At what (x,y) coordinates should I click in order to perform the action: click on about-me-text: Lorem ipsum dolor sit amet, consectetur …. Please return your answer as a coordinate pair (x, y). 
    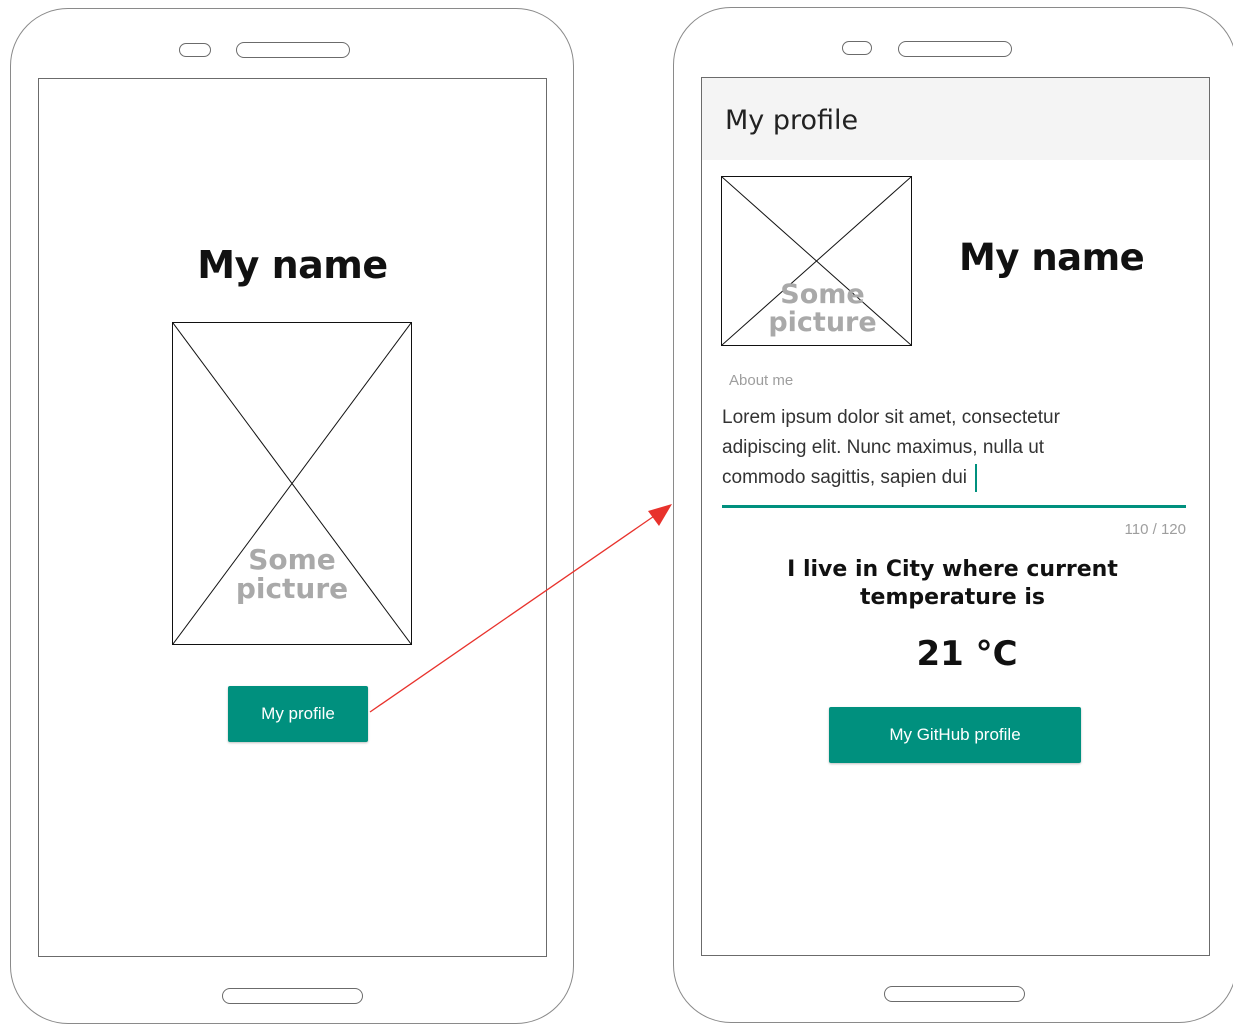
    Looking at the image, I should click on (891, 447).